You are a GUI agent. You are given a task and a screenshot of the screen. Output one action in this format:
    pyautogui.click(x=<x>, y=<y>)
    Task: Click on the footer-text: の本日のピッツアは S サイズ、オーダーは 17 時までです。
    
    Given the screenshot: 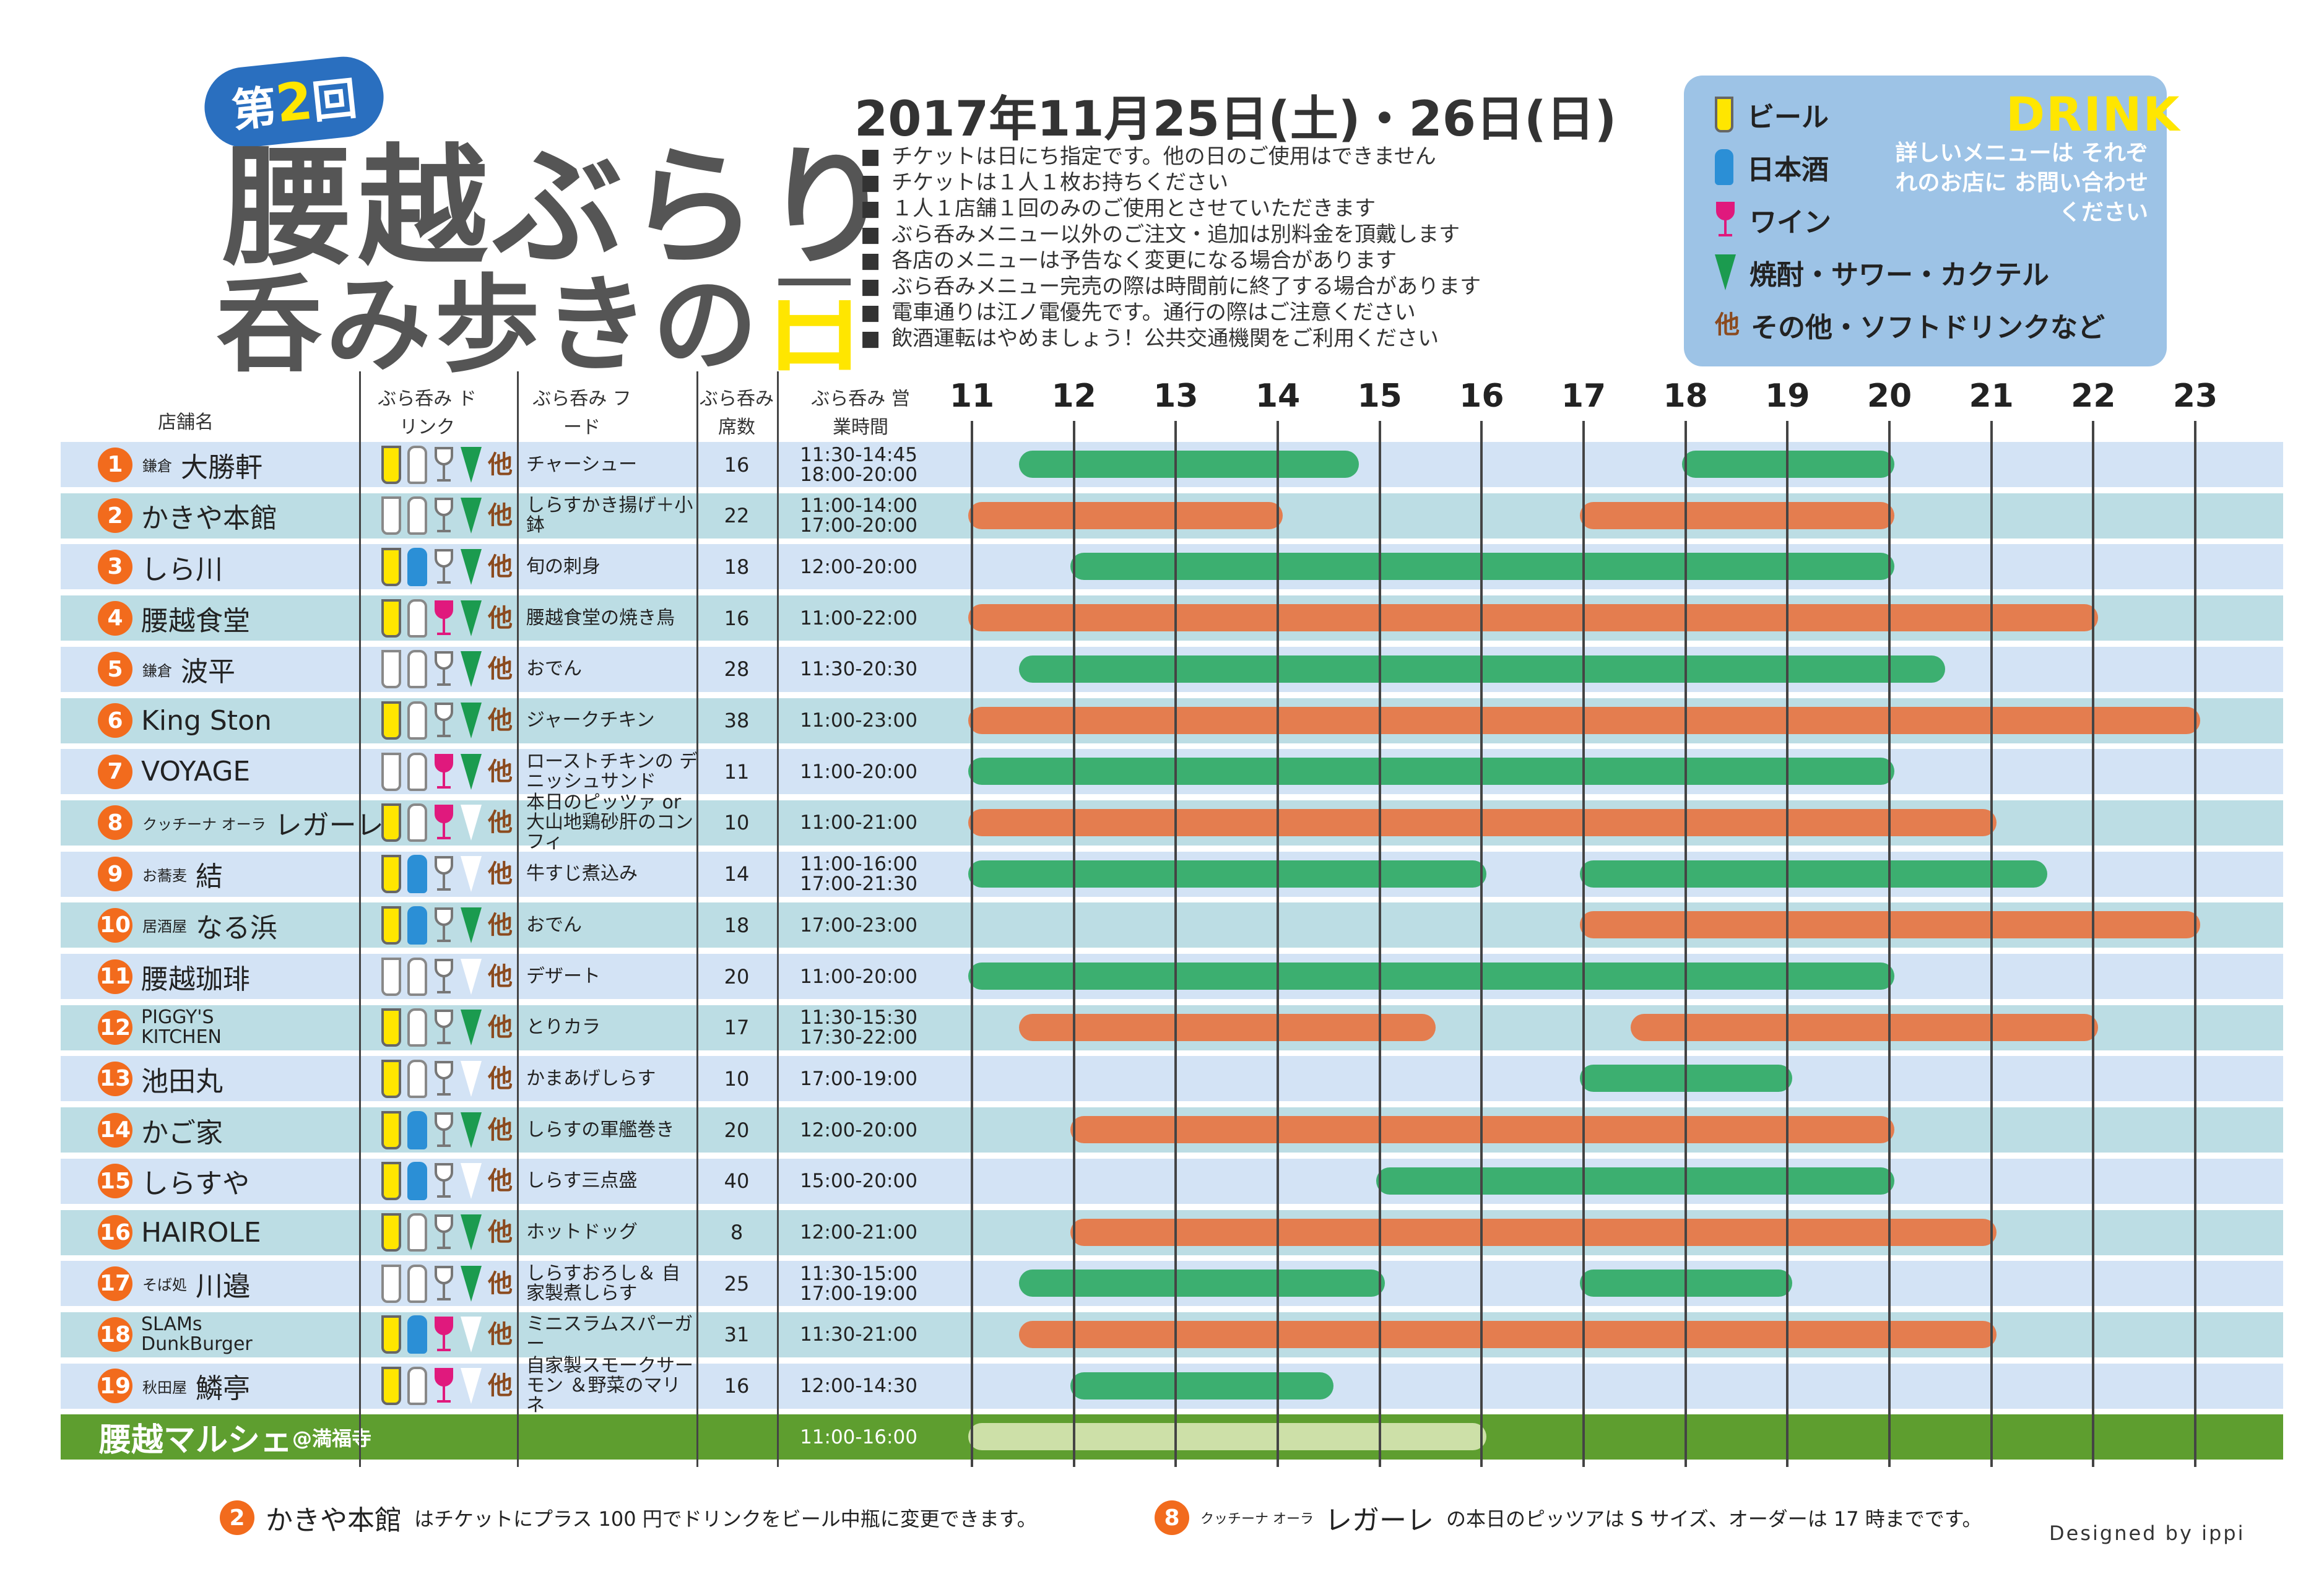 What is the action you would take?
    pyautogui.click(x=1714, y=1519)
    